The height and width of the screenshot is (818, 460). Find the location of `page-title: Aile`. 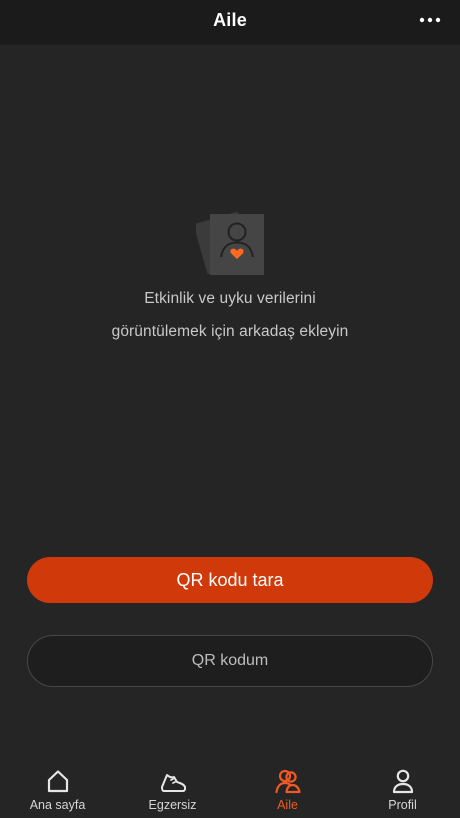

page-title: Aile is located at coordinates (230, 20).